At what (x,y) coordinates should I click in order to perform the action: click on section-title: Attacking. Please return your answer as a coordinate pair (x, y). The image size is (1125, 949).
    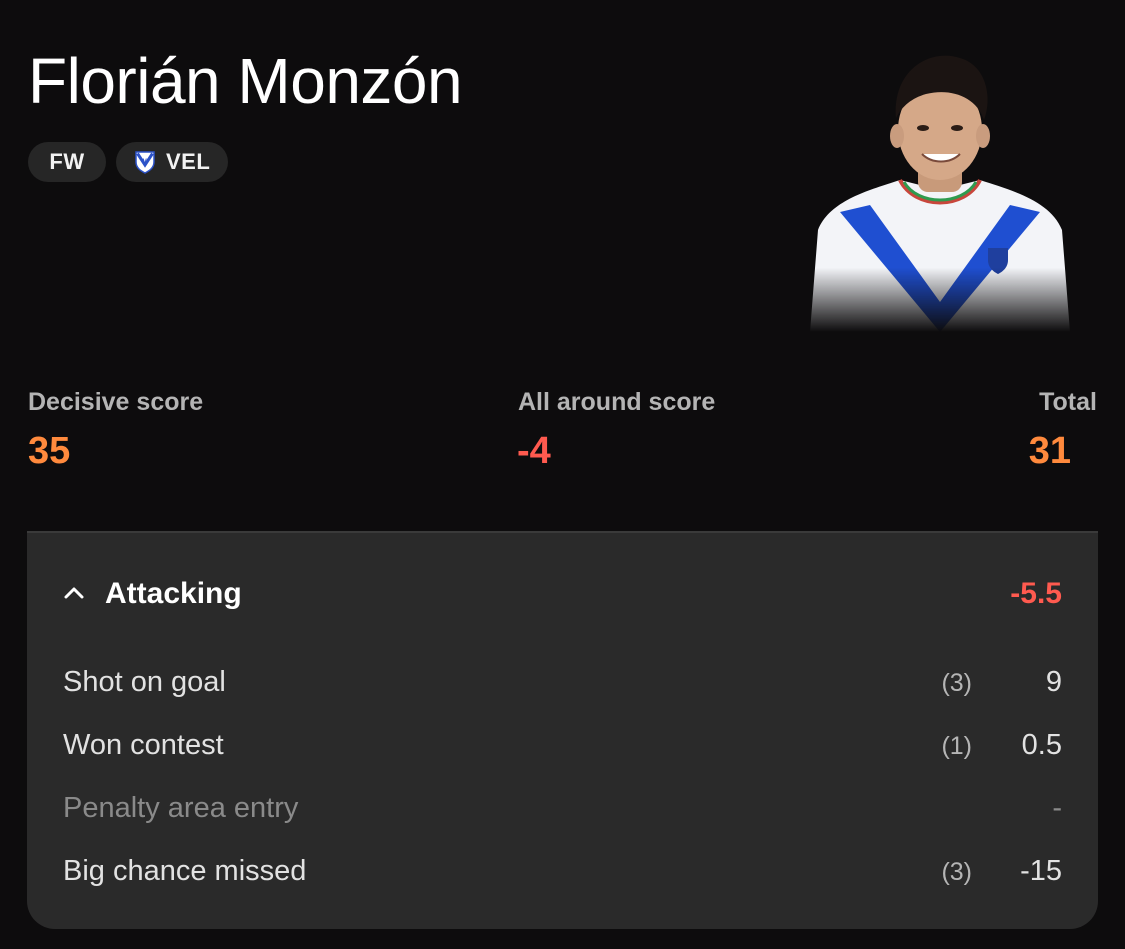
    Looking at the image, I should click on (173, 593).